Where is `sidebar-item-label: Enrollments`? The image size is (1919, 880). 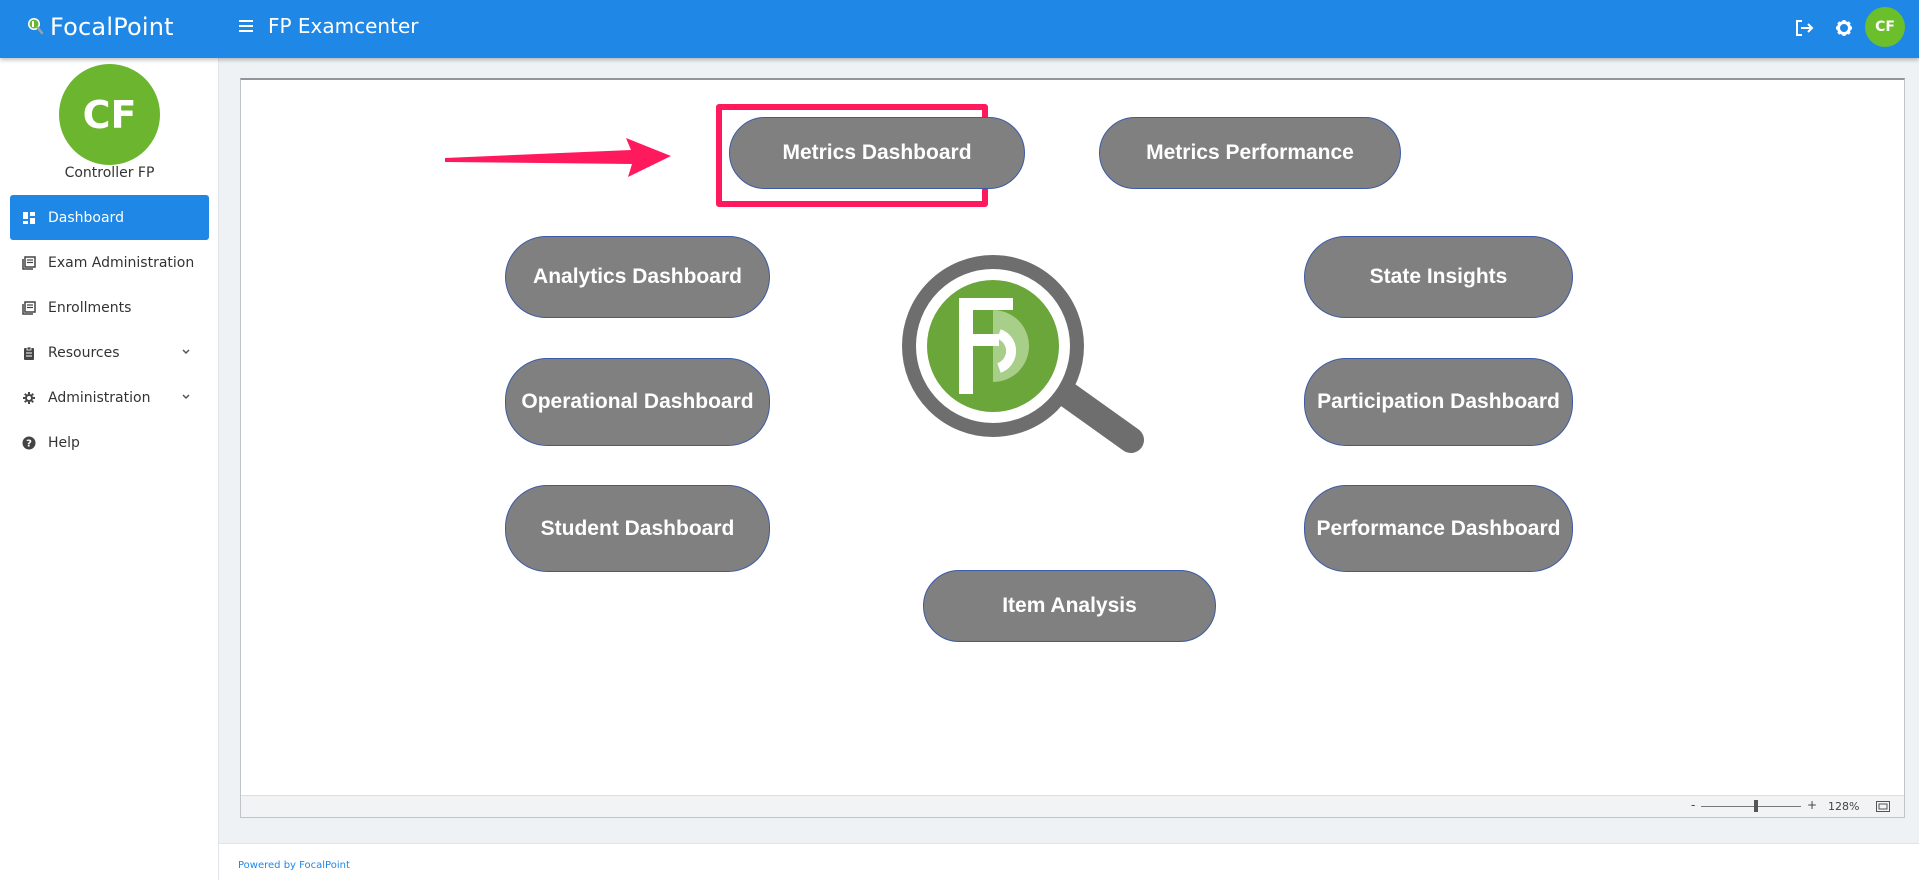 sidebar-item-label: Enrollments is located at coordinates (90, 307).